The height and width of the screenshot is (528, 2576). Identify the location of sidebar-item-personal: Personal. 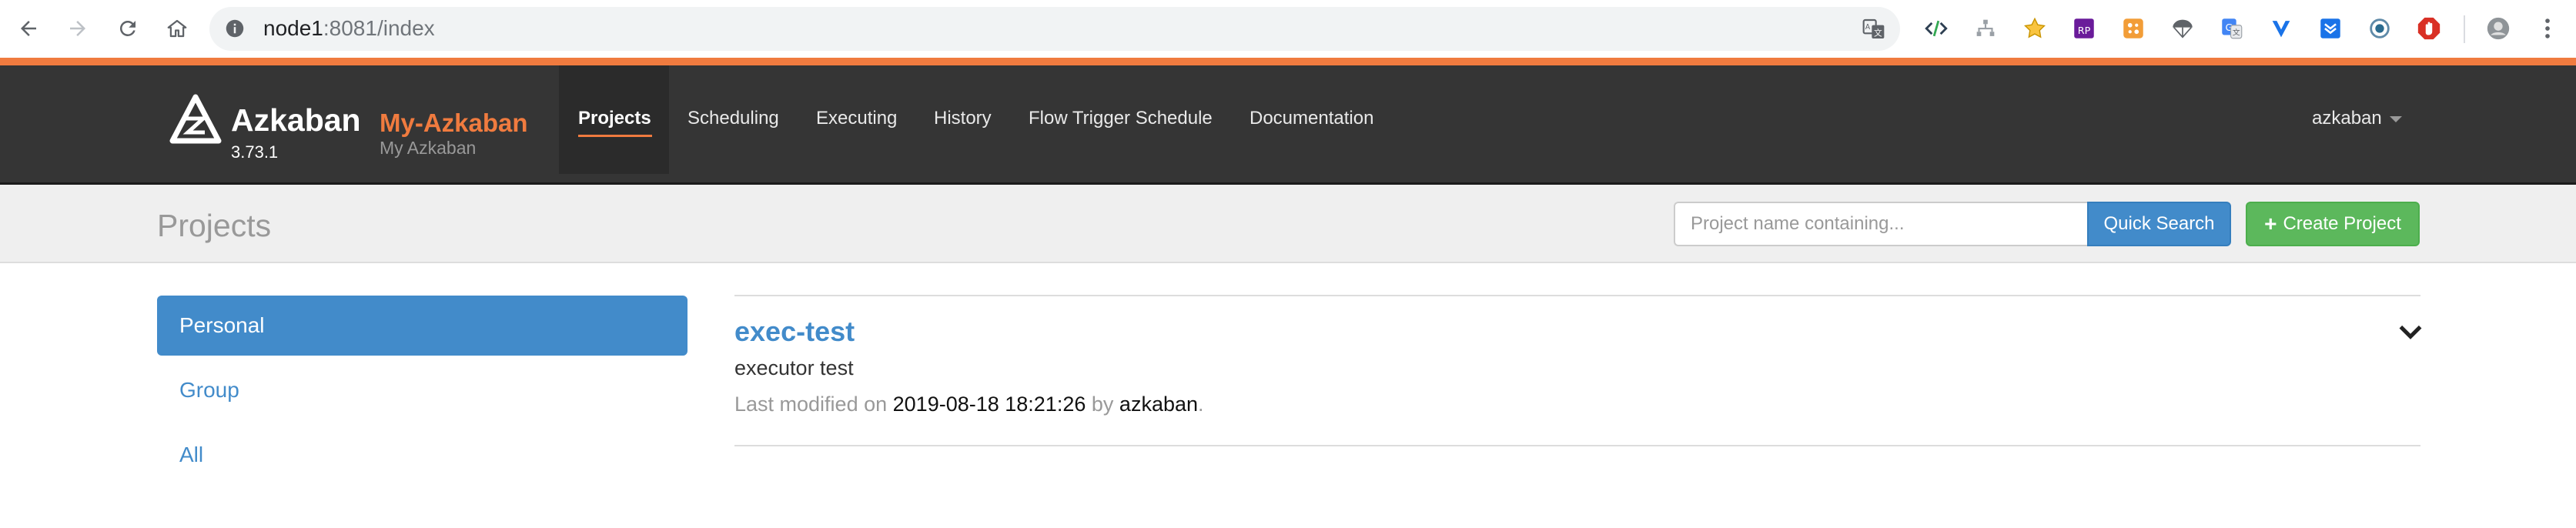
(422, 326).